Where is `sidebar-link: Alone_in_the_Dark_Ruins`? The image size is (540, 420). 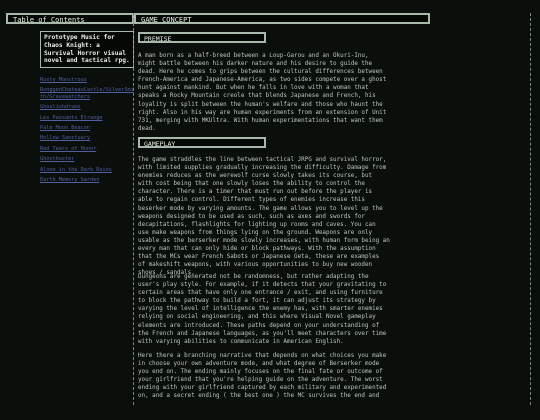 sidebar-link: Alone_in_the_Dark_Ruins is located at coordinates (87, 170).